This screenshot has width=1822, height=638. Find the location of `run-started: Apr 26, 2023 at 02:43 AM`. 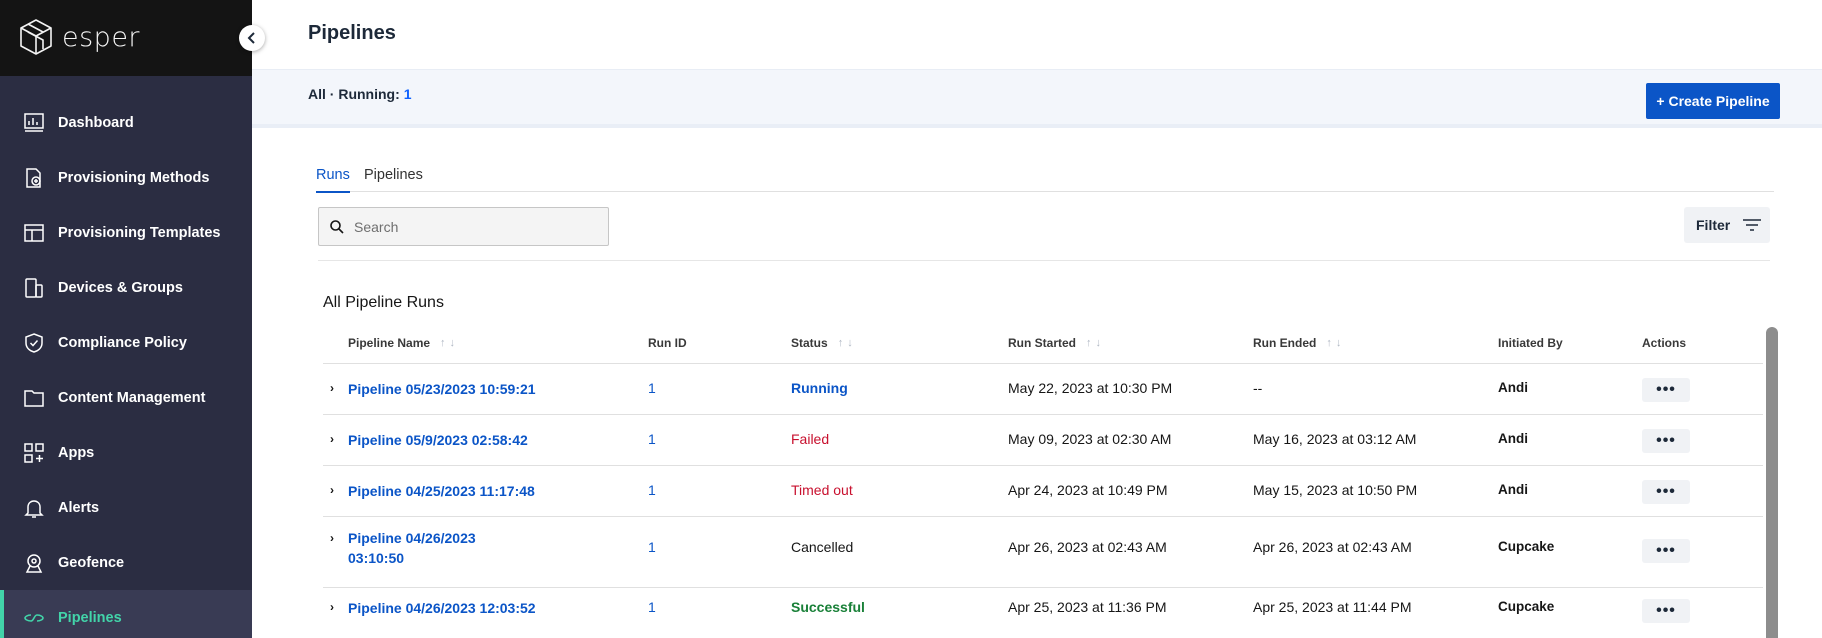

run-started: Apr 26, 2023 at 02:43 AM is located at coordinates (1087, 547).